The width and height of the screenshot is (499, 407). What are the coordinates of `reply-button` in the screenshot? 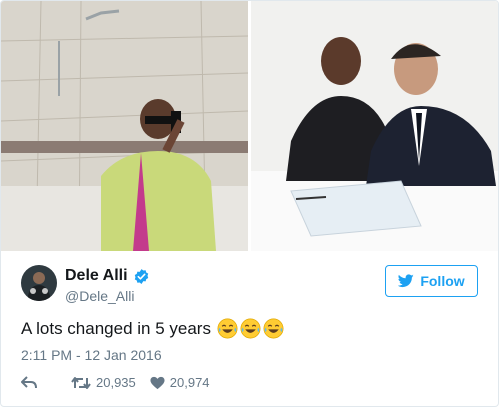 It's located at (29, 382).